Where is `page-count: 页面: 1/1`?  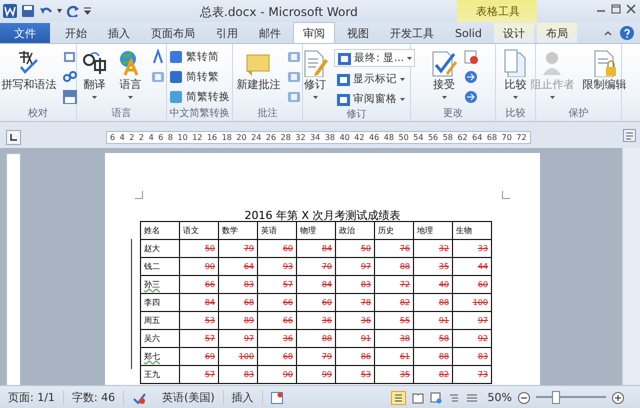 page-count: 页面: 1/1 is located at coordinates (32, 397).